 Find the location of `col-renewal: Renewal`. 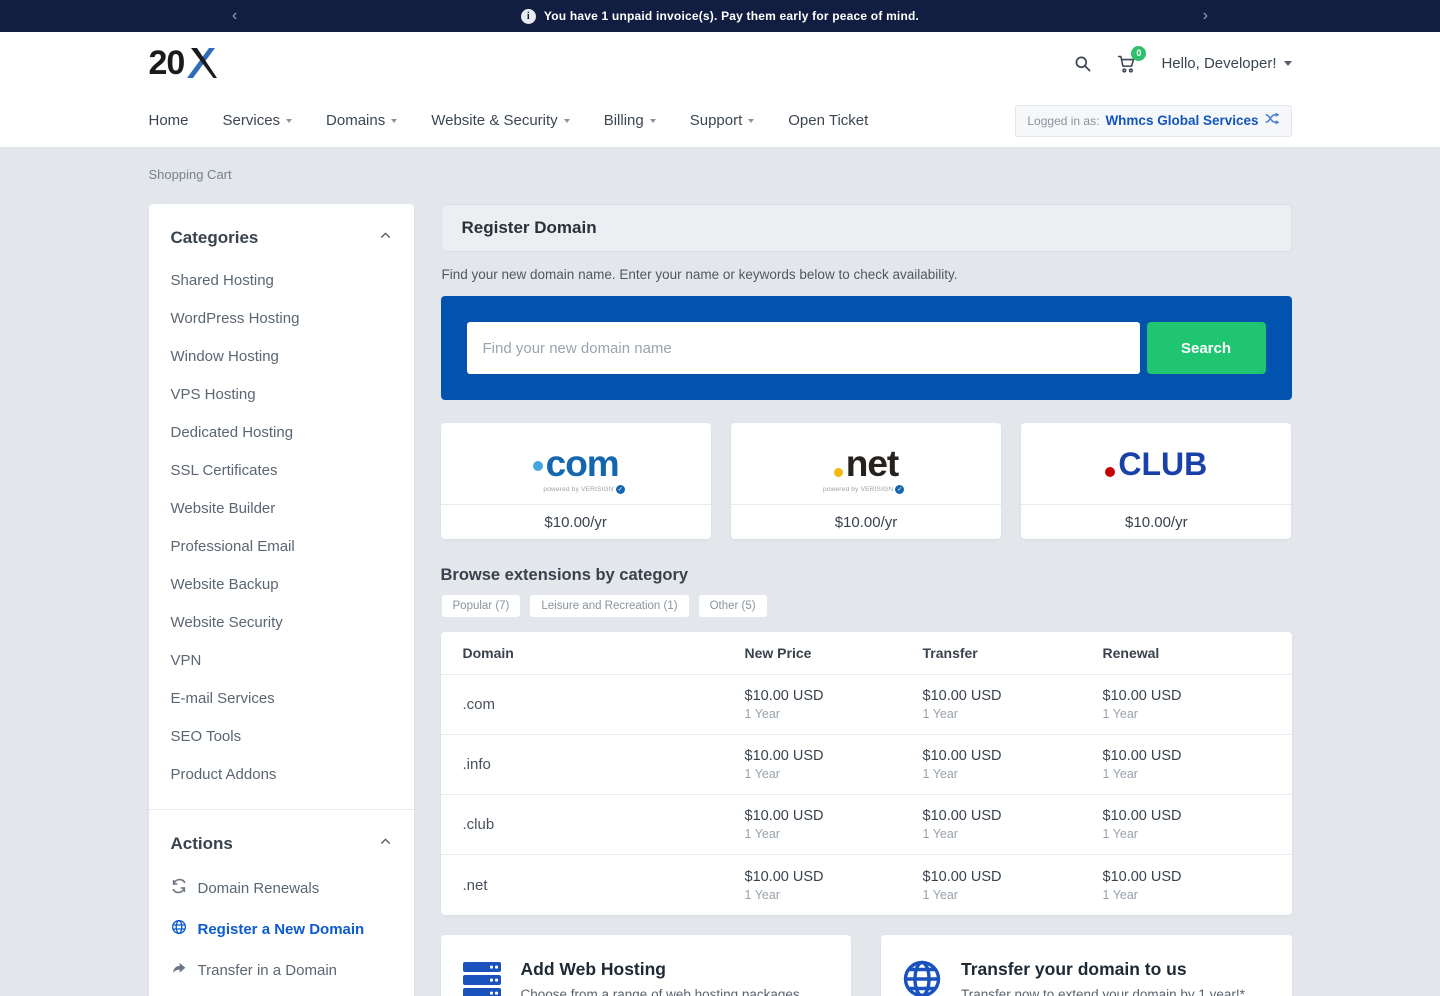

col-renewal: Renewal is located at coordinates (1131, 653).